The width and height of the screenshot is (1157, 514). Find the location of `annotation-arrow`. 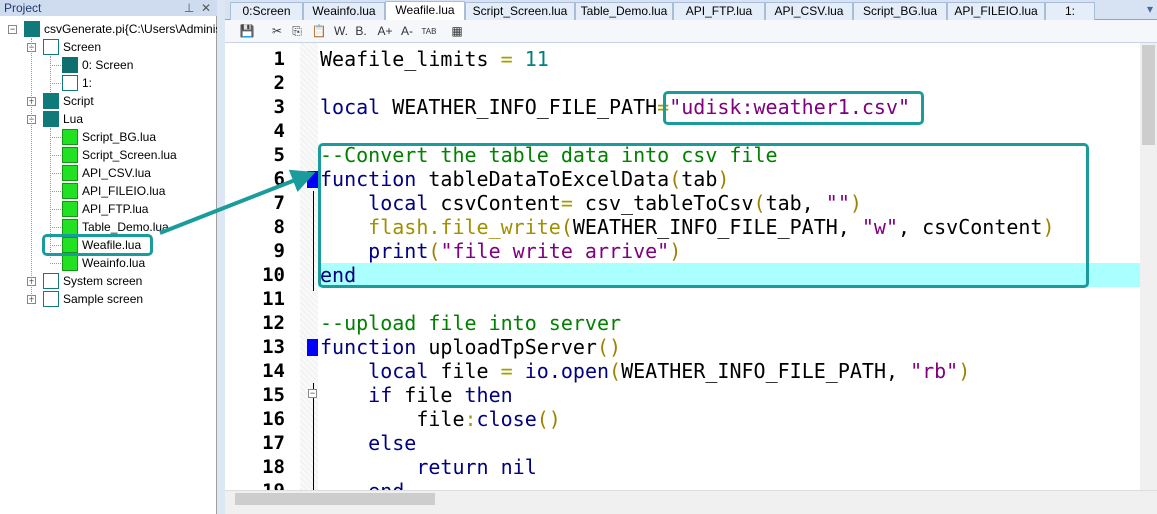

annotation-arrow is located at coordinates (237, 202).